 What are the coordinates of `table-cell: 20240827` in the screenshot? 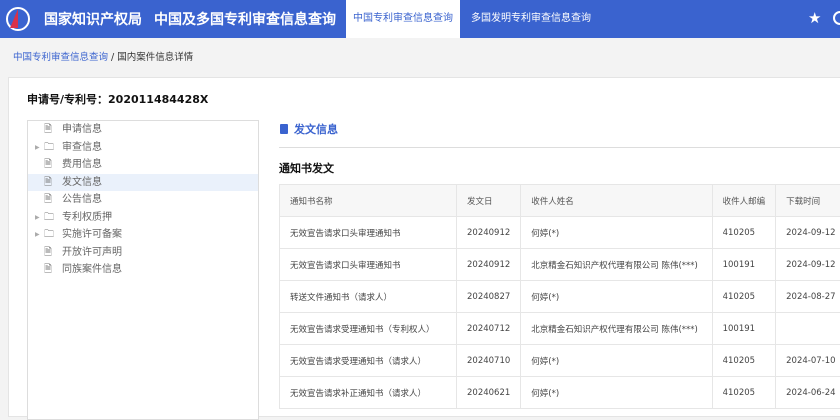 It's located at (489, 297).